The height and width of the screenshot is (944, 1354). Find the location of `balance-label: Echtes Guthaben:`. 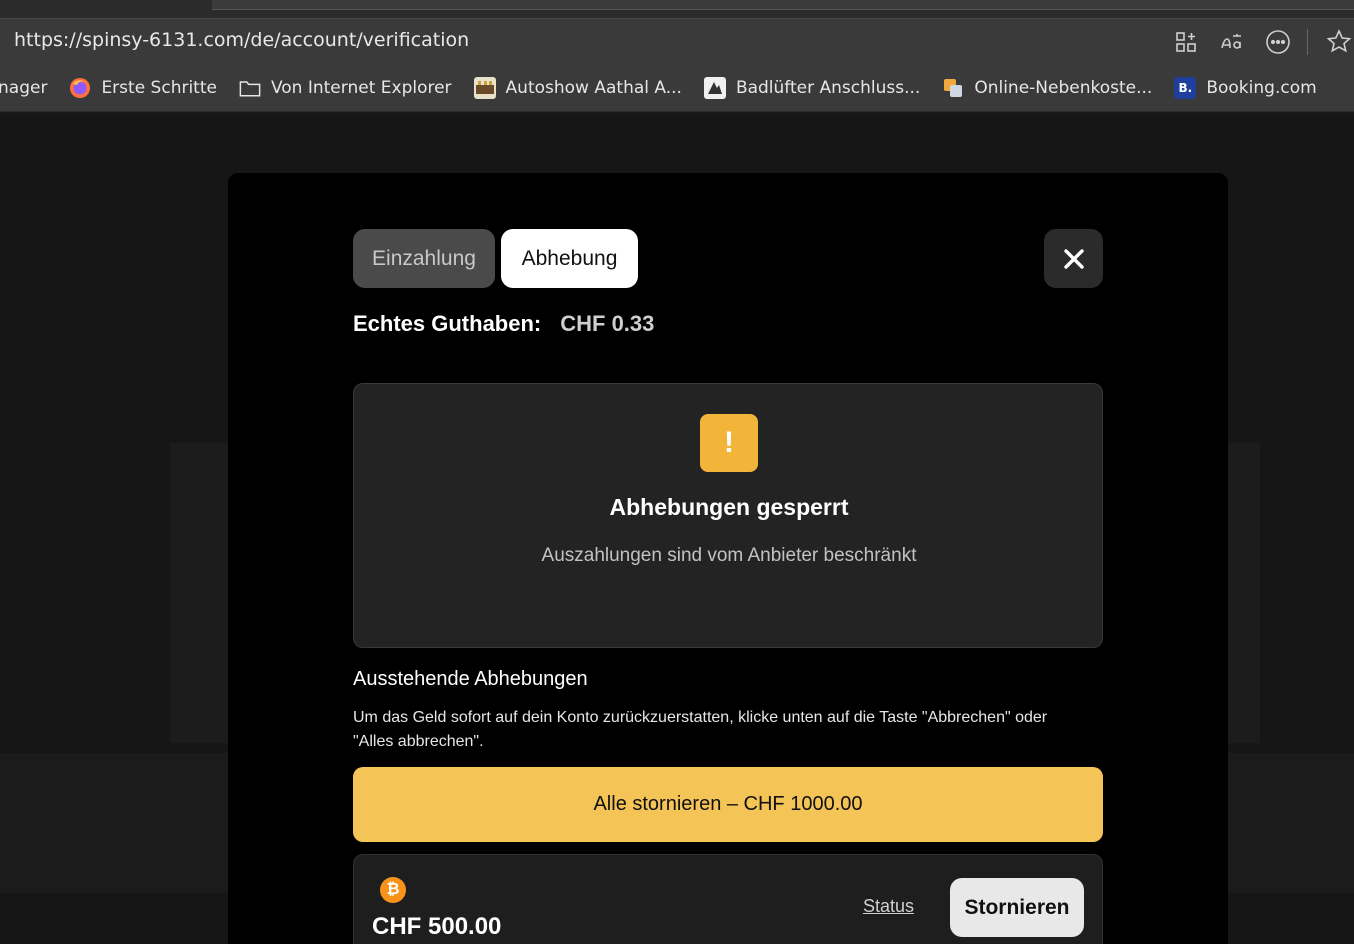

balance-label: Echtes Guthaben: is located at coordinates (447, 323).